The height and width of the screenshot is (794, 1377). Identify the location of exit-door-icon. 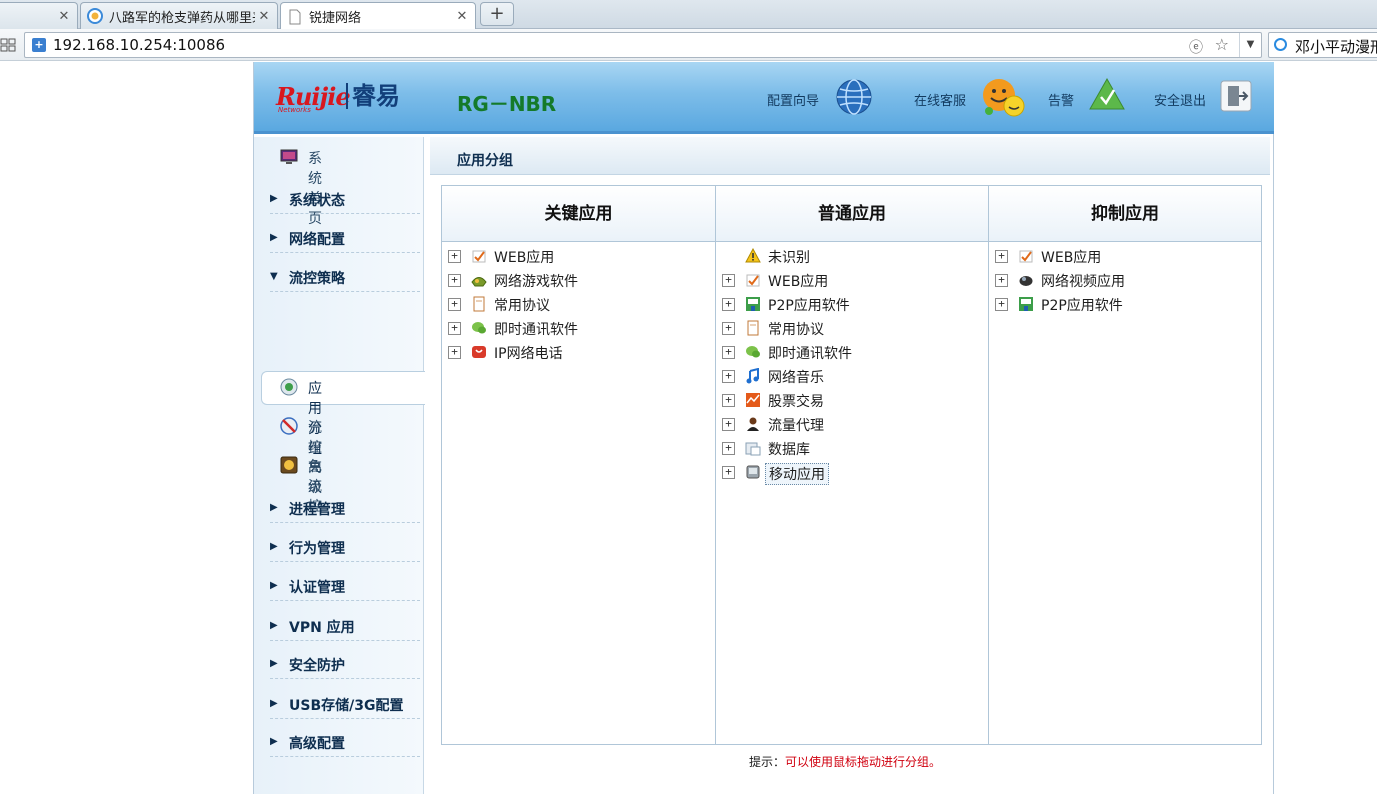
(1236, 96).